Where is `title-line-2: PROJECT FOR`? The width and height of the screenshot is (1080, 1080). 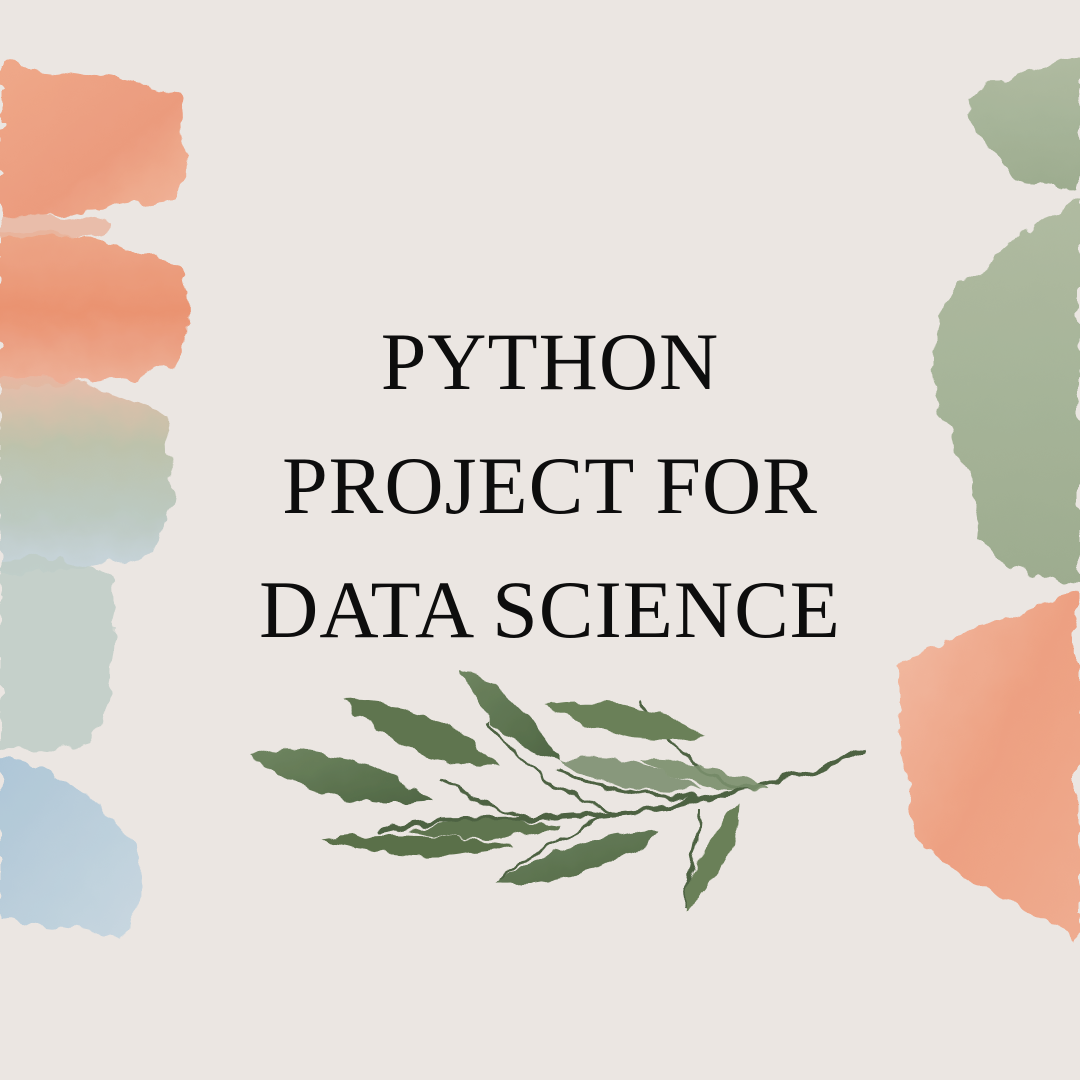 title-line-2: PROJECT FOR is located at coordinates (550, 485).